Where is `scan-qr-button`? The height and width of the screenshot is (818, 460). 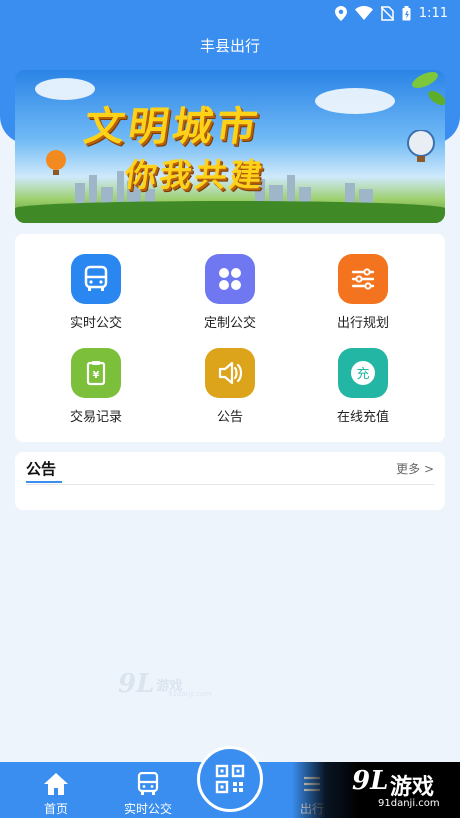 scan-qr-button is located at coordinates (230, 779).